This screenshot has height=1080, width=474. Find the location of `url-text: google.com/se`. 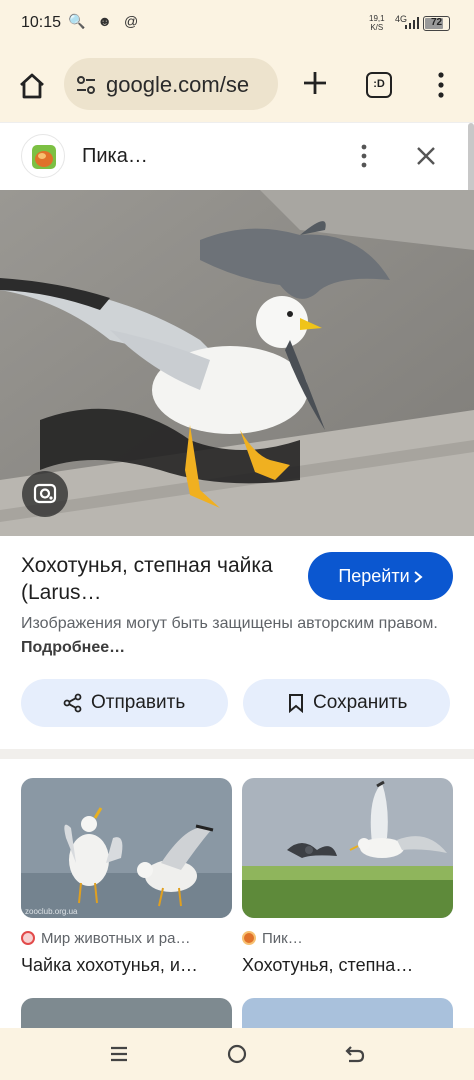

url-text: google.com/se is located at coordinates (190, 85).